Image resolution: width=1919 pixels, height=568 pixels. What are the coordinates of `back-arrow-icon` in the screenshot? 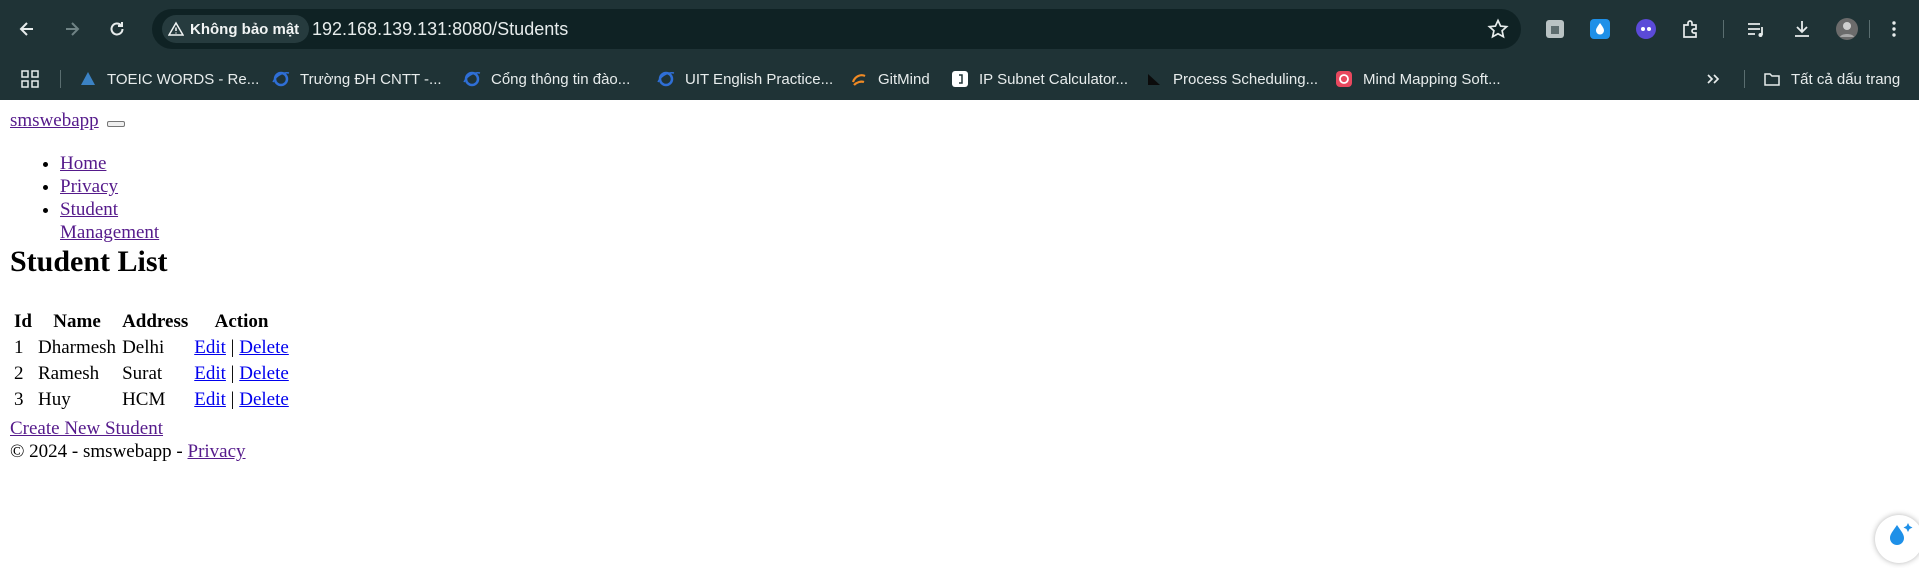 It's located at (26, 29).